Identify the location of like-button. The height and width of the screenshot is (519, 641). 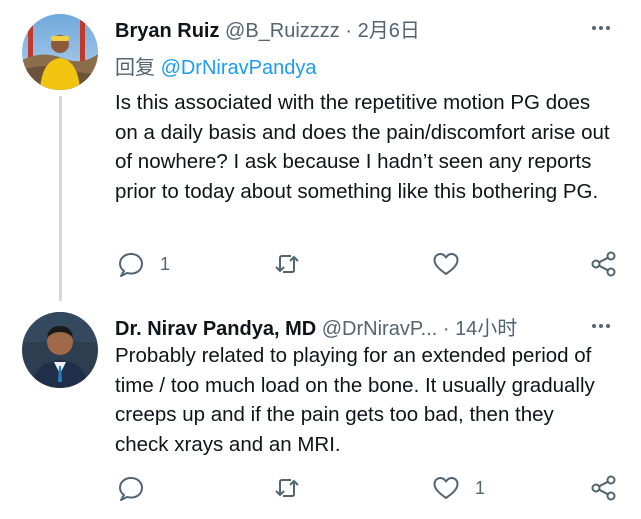
(453, 264).